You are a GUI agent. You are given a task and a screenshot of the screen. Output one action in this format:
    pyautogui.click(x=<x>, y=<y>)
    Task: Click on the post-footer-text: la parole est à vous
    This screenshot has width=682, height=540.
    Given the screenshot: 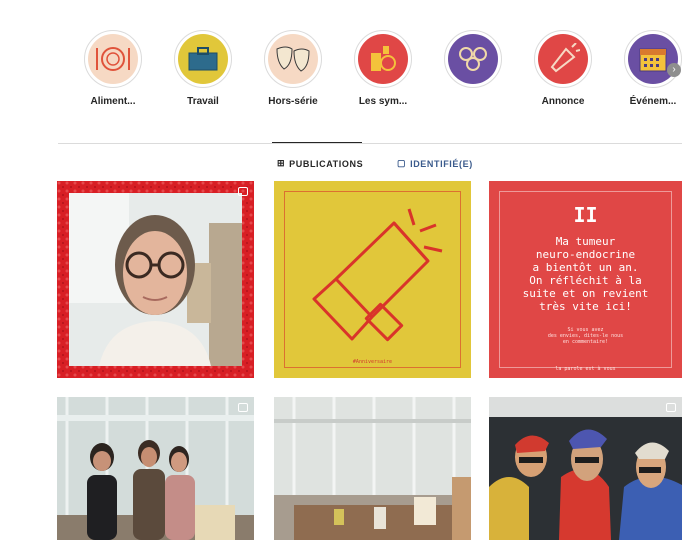 What is the action you would take?
    pyautogui.click(x=585, y=369)
    